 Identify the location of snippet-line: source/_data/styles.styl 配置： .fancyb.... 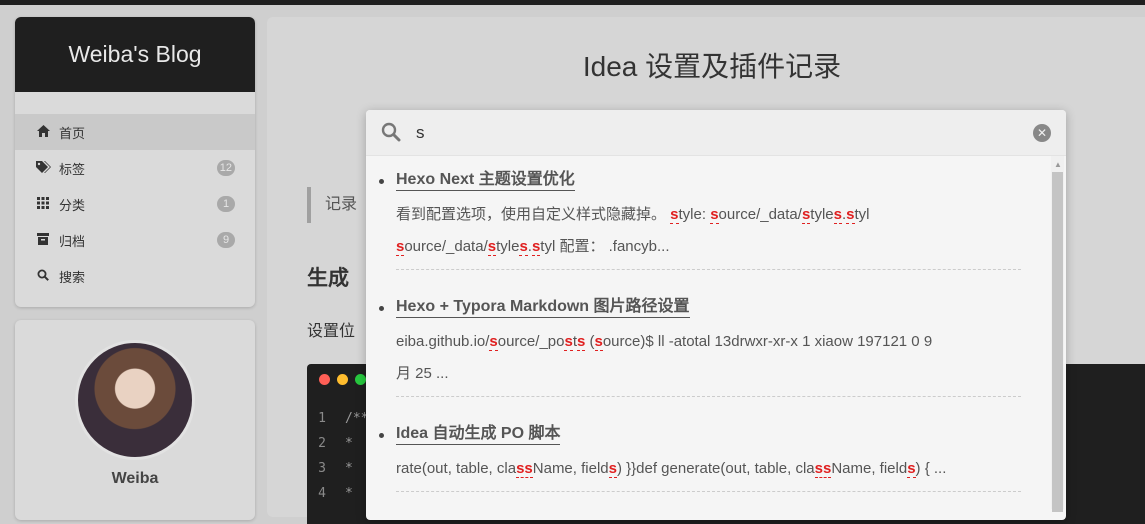
(708, 247).